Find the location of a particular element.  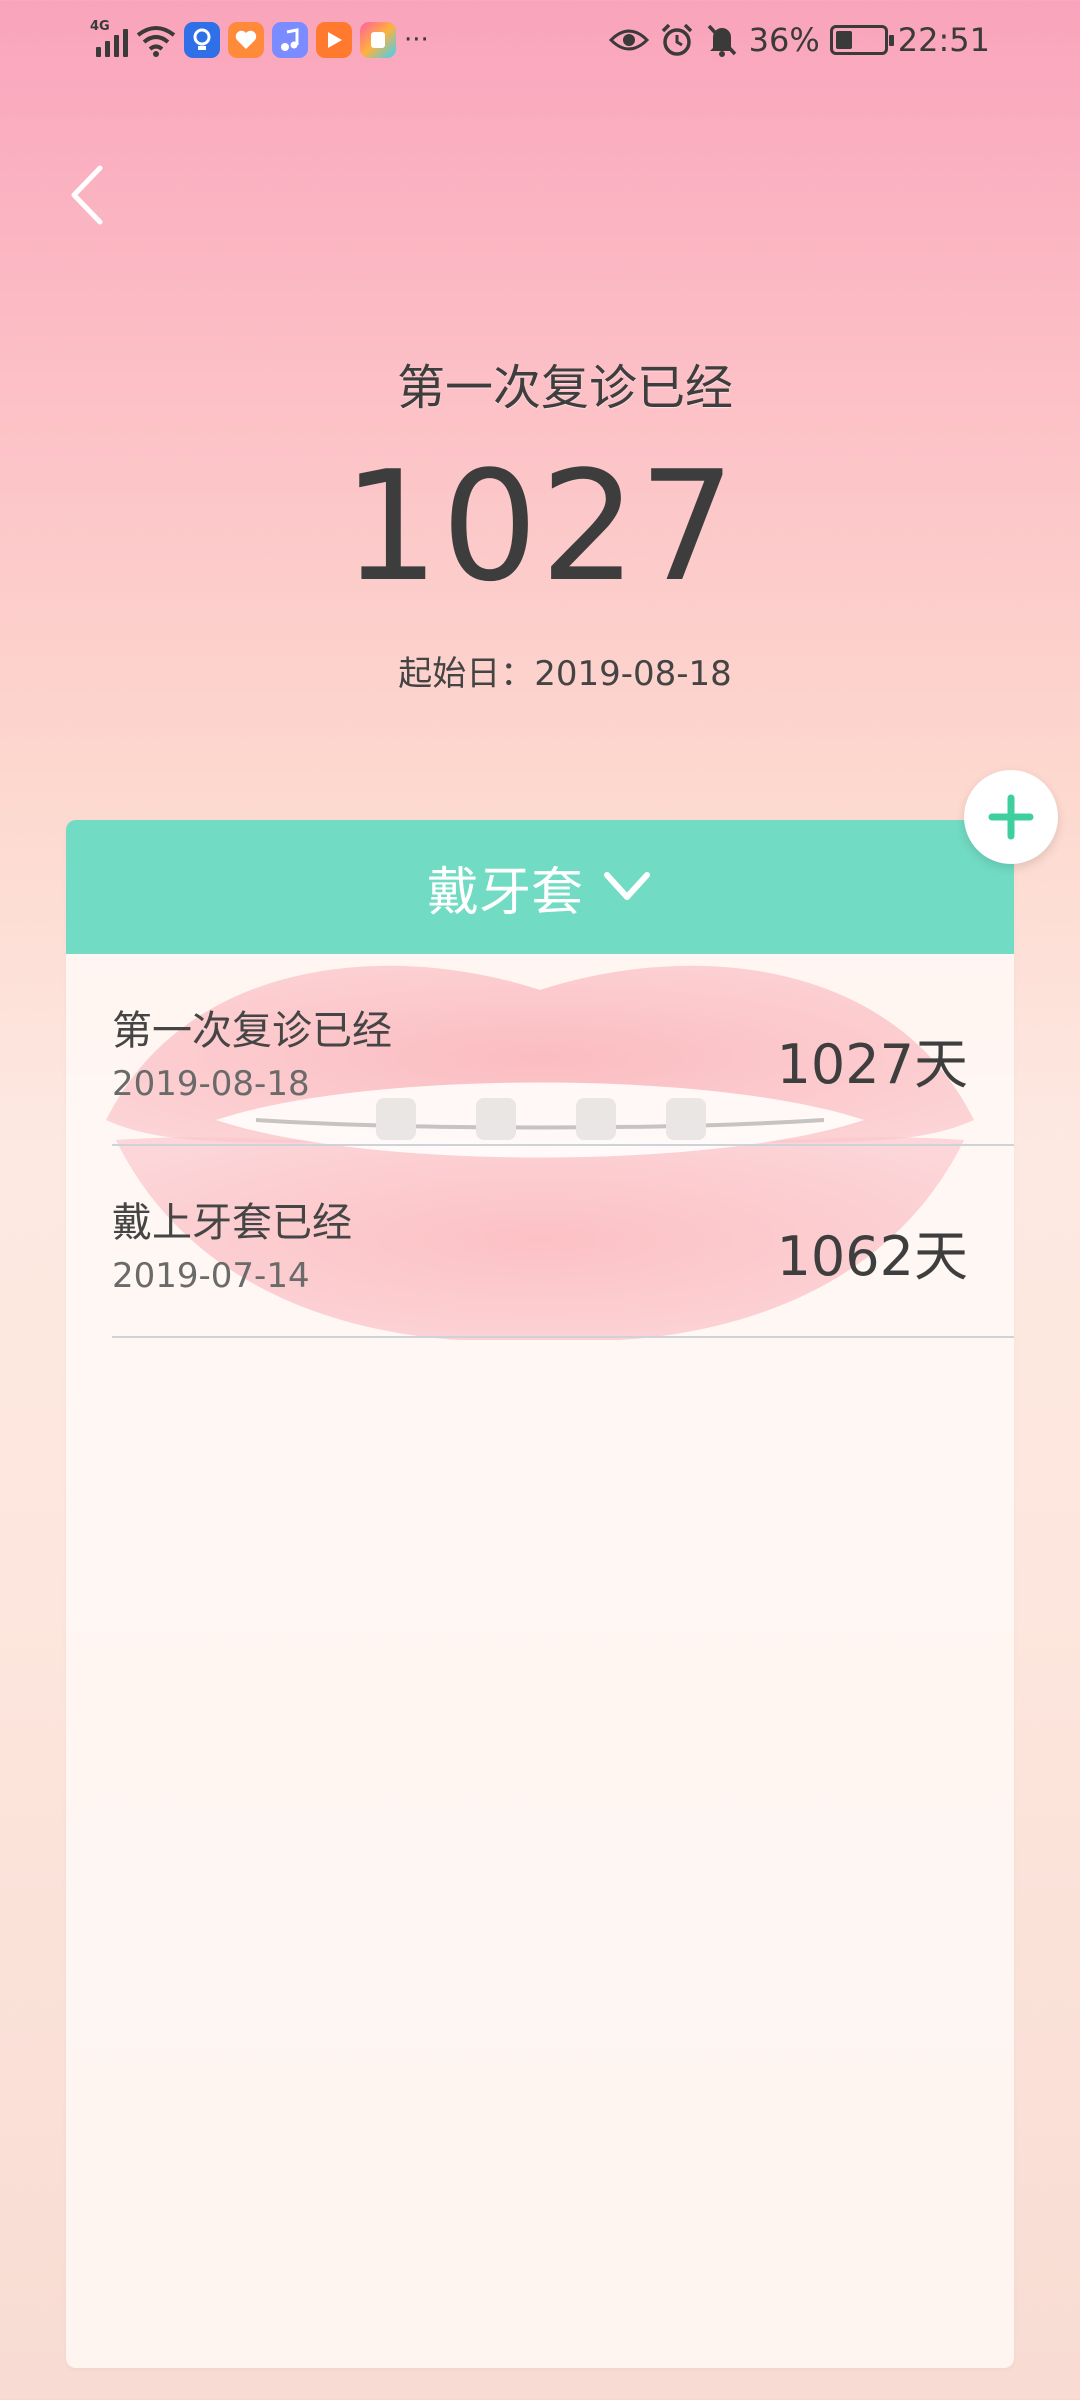

hero-day-count: 1027 is located at coordinates (540, 526).